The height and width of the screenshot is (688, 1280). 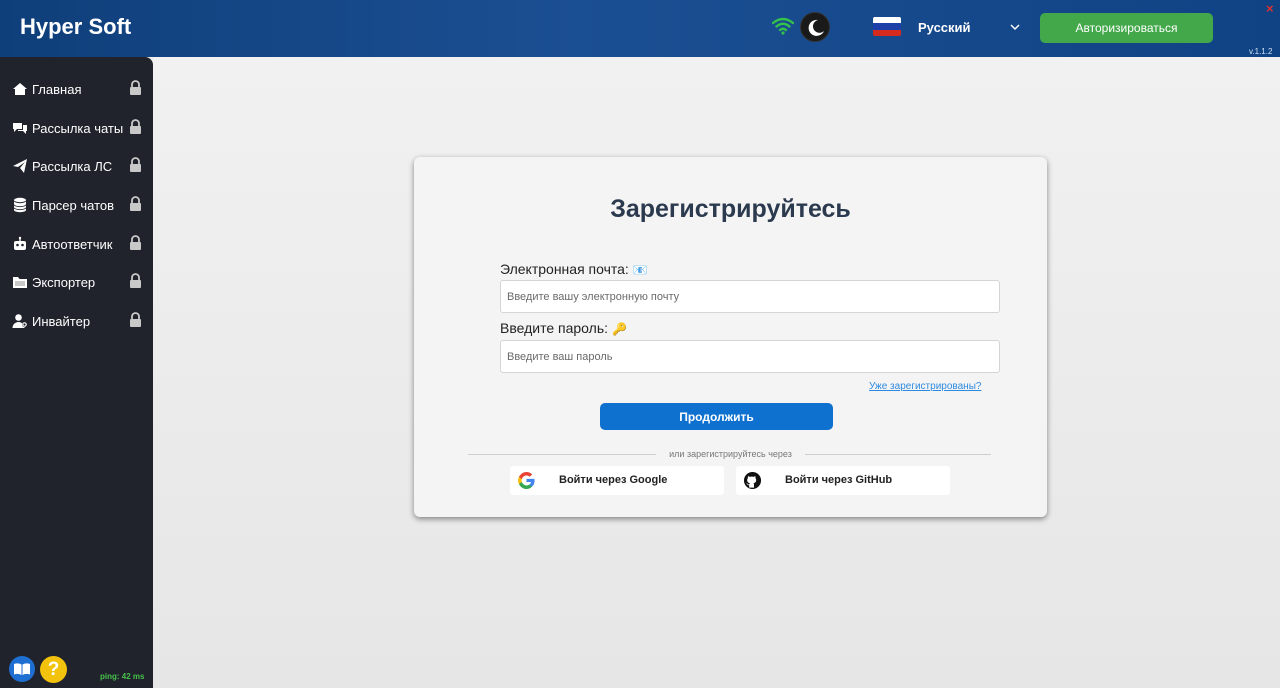 I want to click on chat-icon, so click(x=20, y=128).